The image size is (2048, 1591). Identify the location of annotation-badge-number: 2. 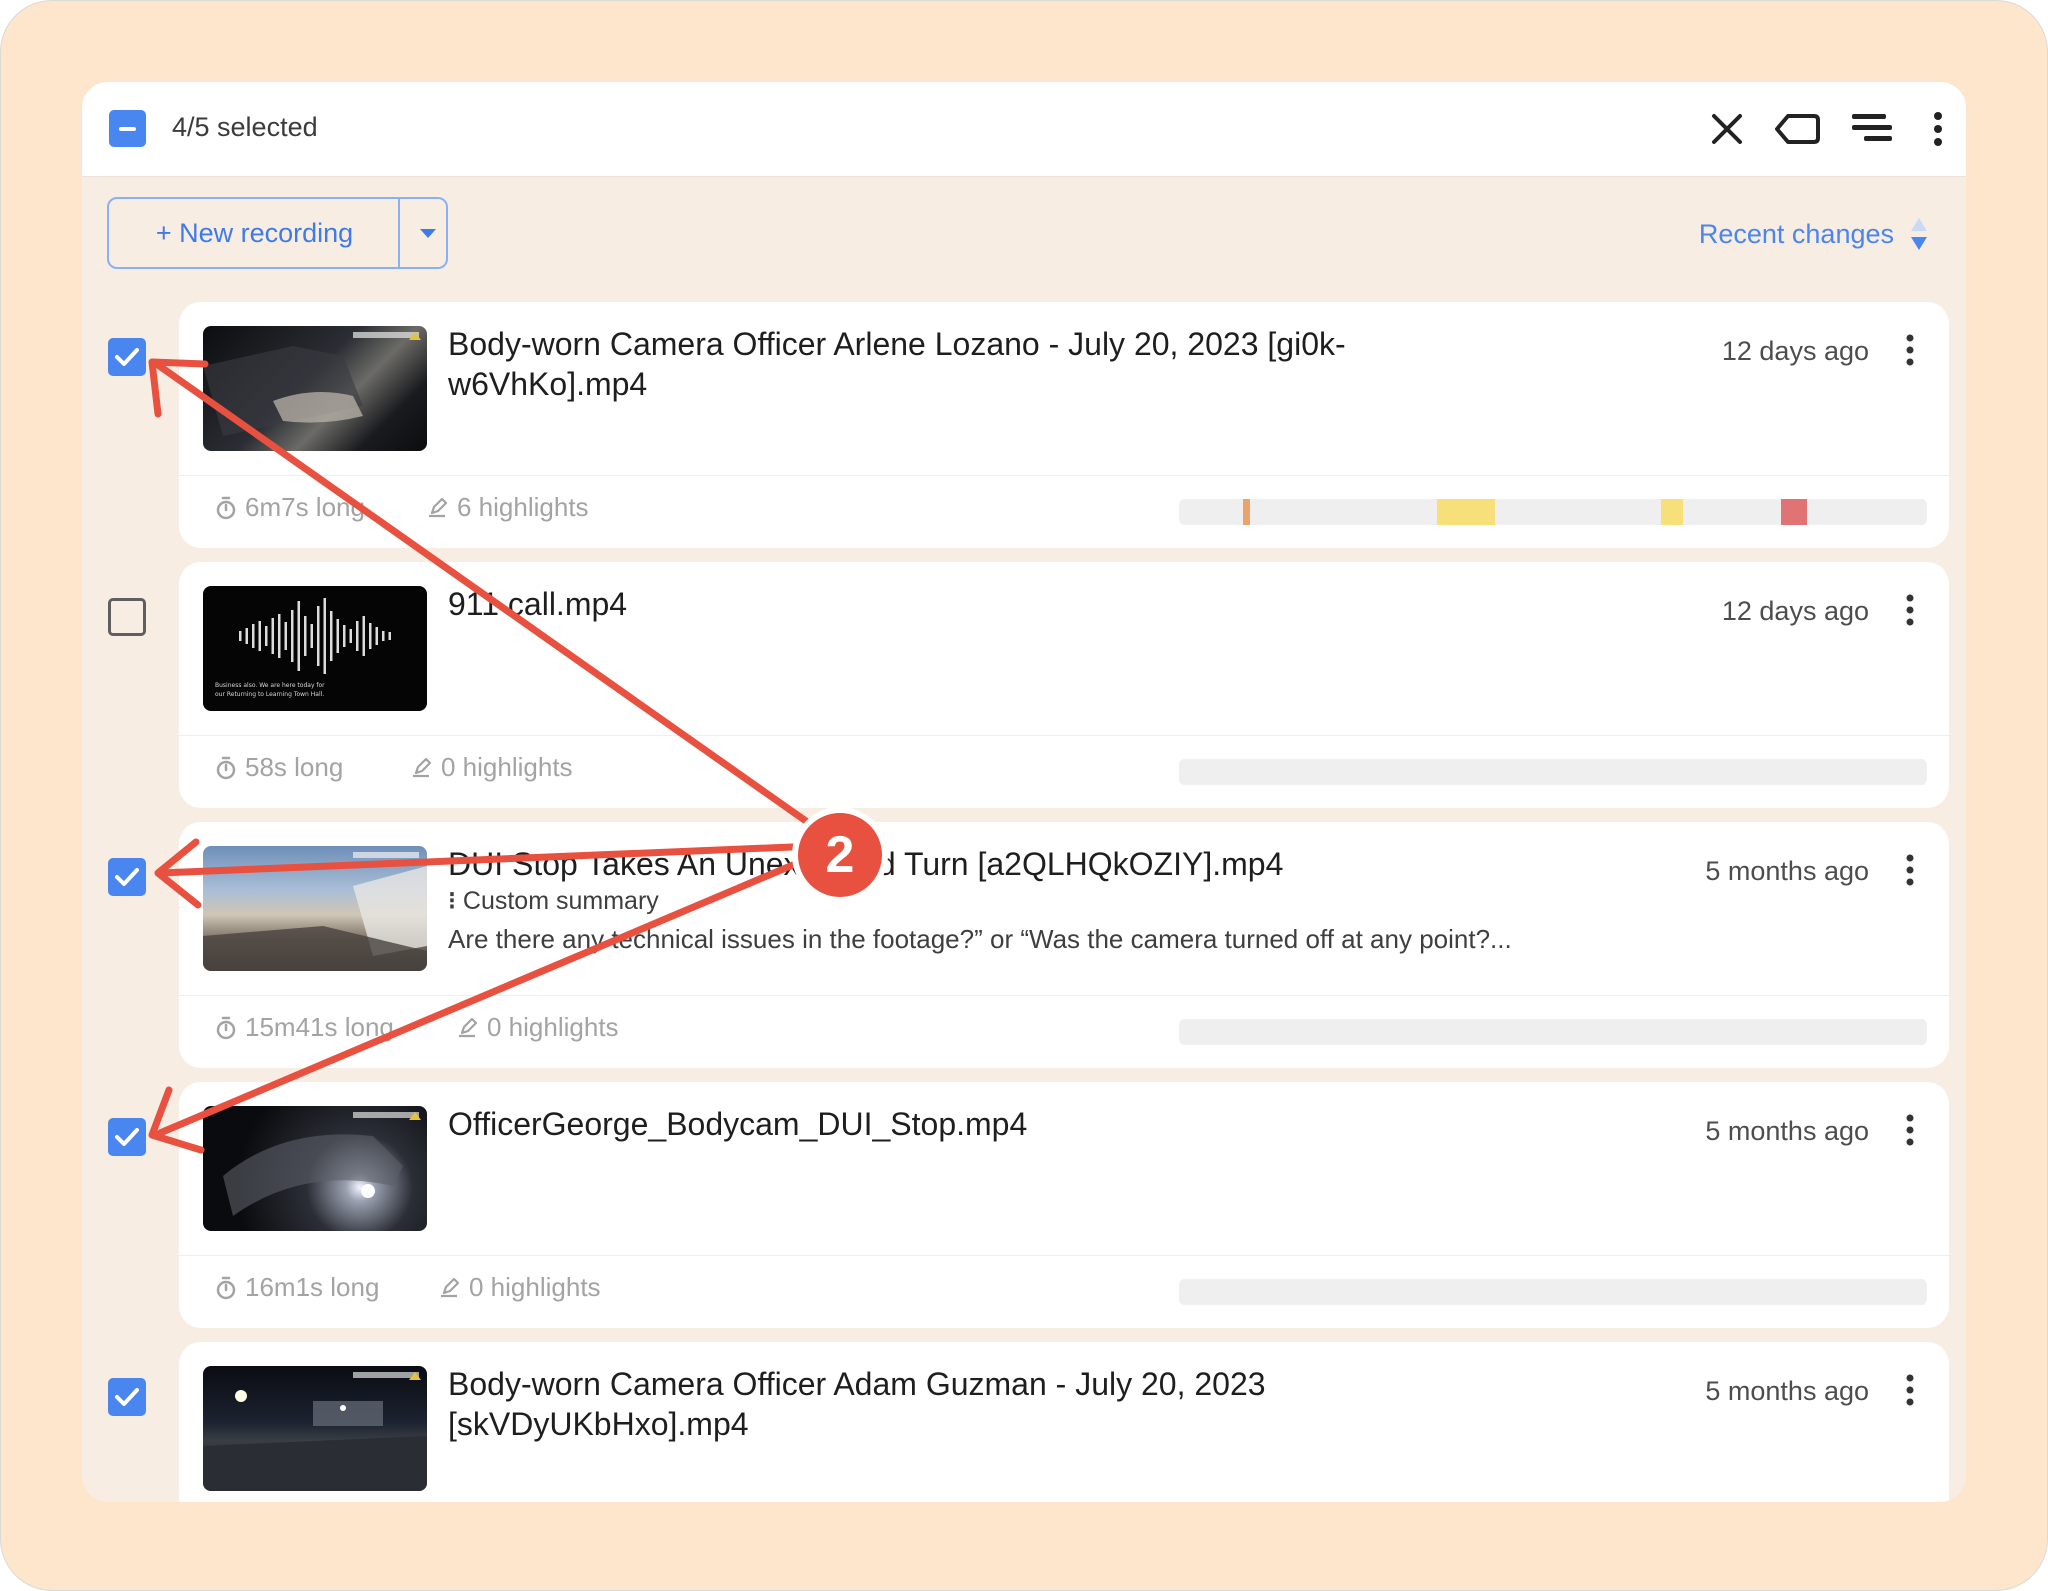
(840, 855).